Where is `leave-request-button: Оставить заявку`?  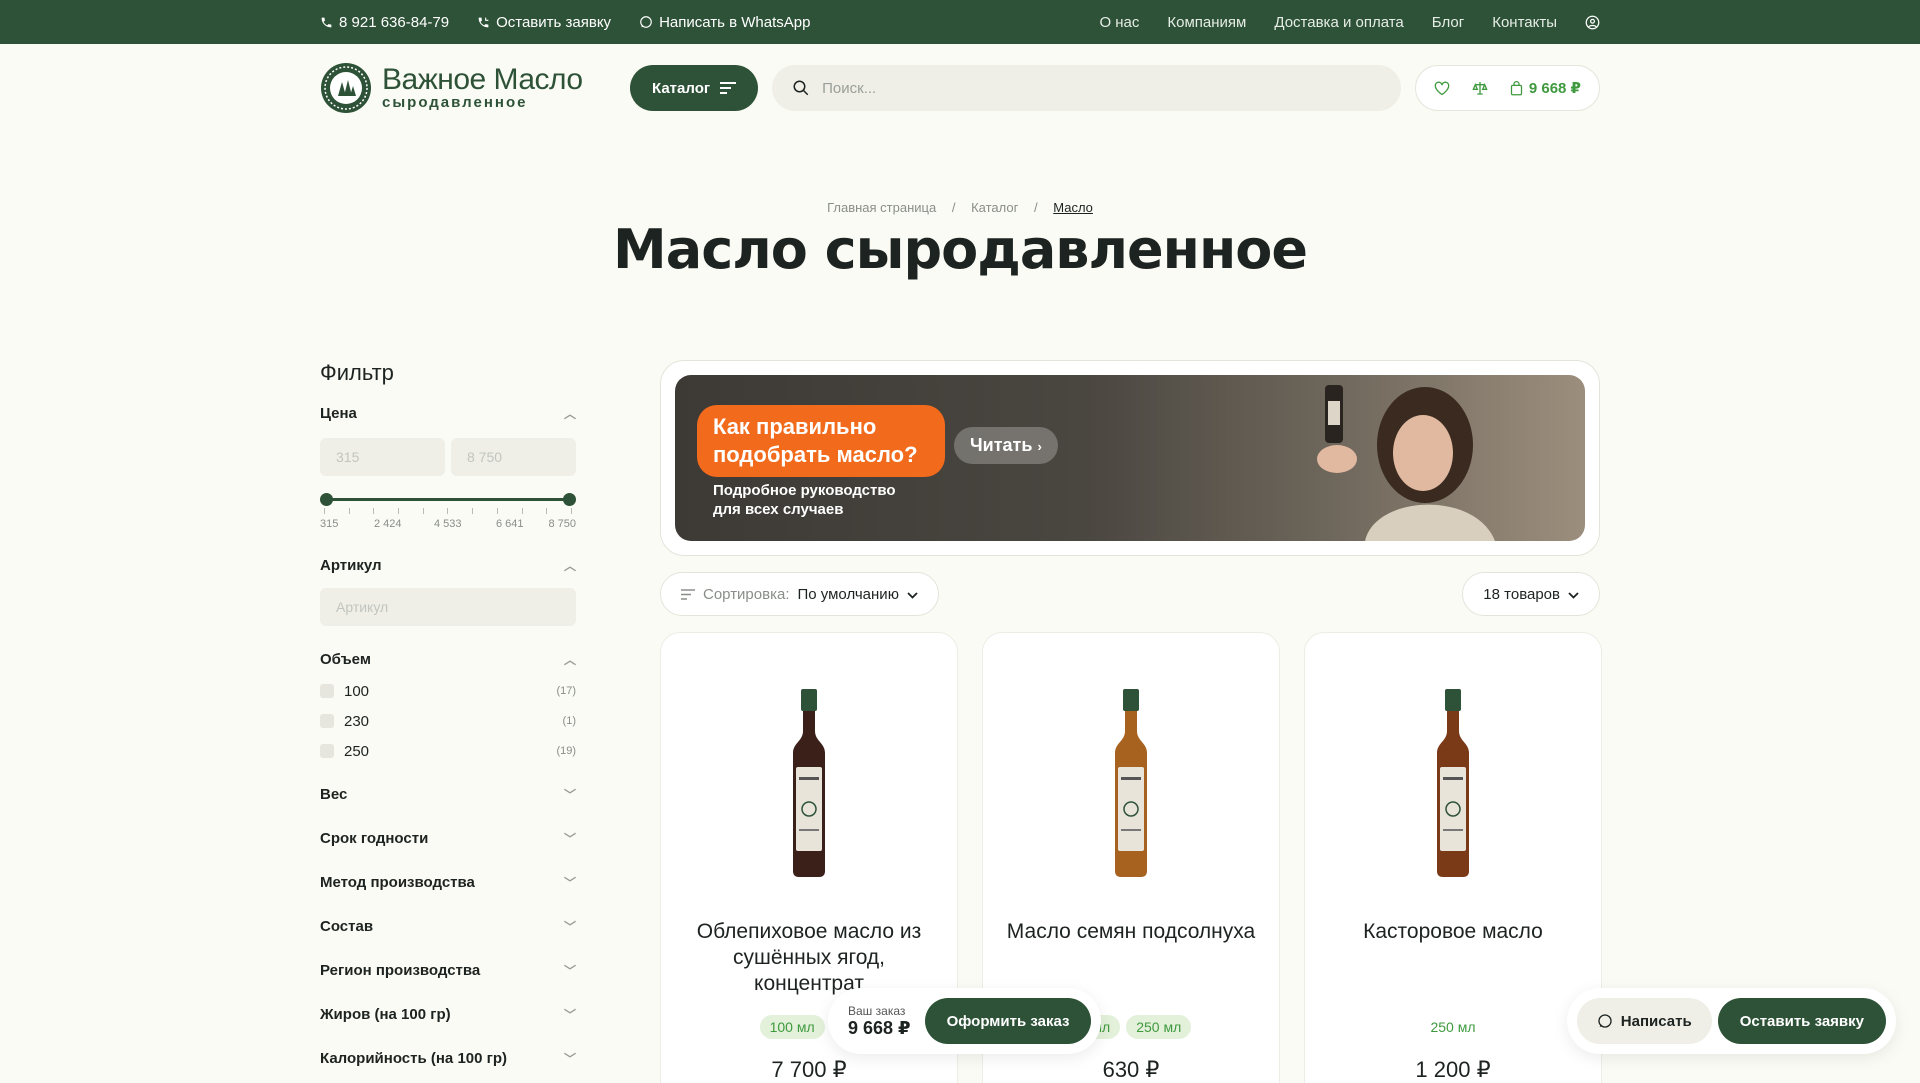
leave-request-button: Оставить заявку is located at coordinates (1801, 1021).